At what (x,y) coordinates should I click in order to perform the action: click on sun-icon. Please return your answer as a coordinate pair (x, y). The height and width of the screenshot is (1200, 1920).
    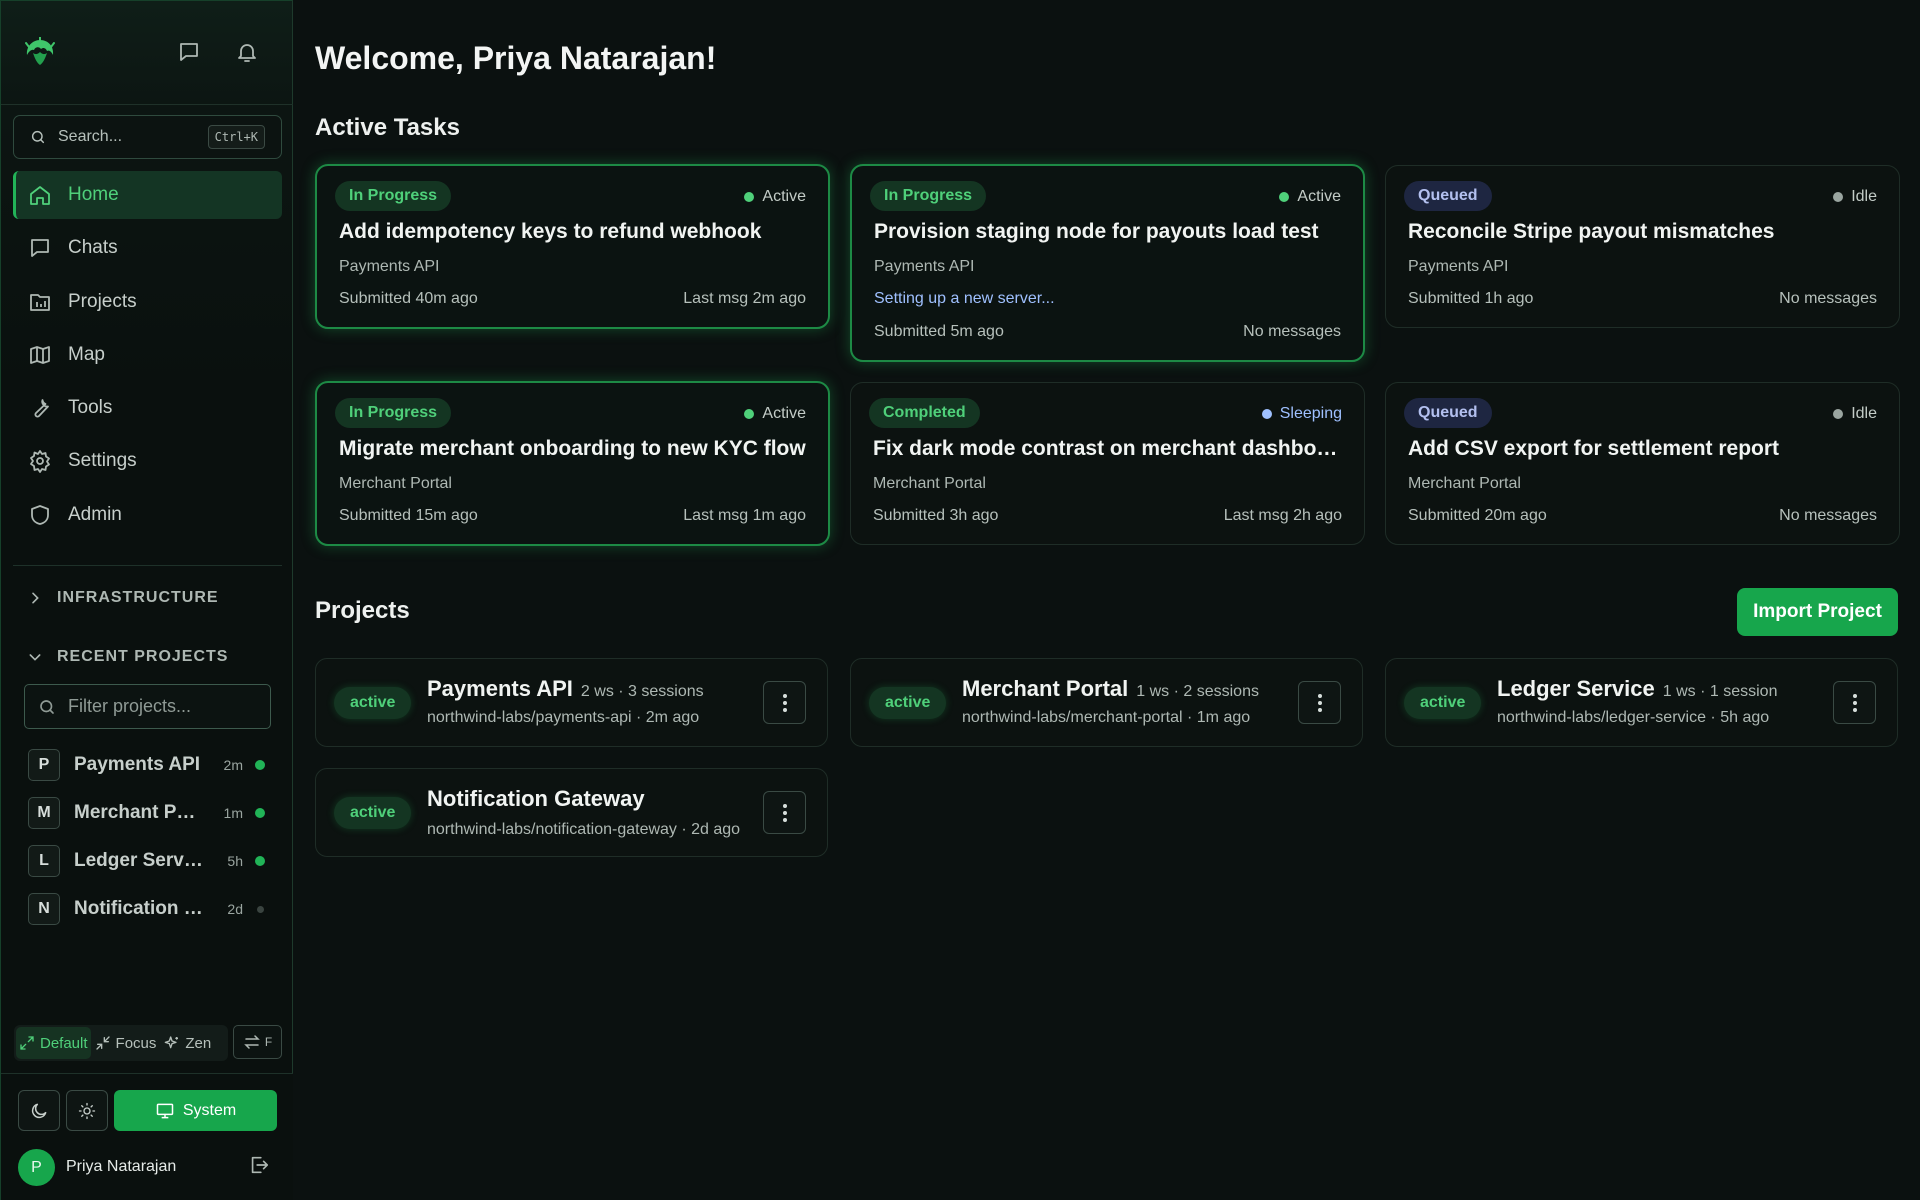
    Looking at the image, I should click on (87, 1111).